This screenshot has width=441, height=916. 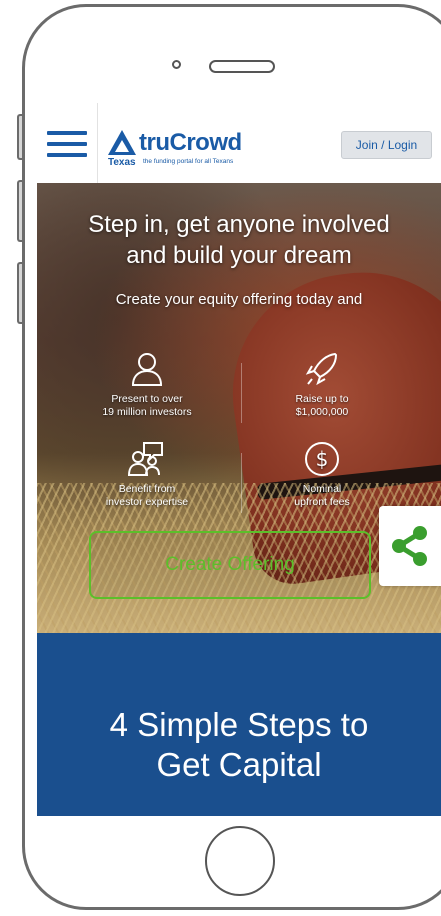 What do you see at coordinates (239, 299) in the screenshot?
I see `hero-subtitle: Create your equity offering today and` at bounding box center [239, 299].